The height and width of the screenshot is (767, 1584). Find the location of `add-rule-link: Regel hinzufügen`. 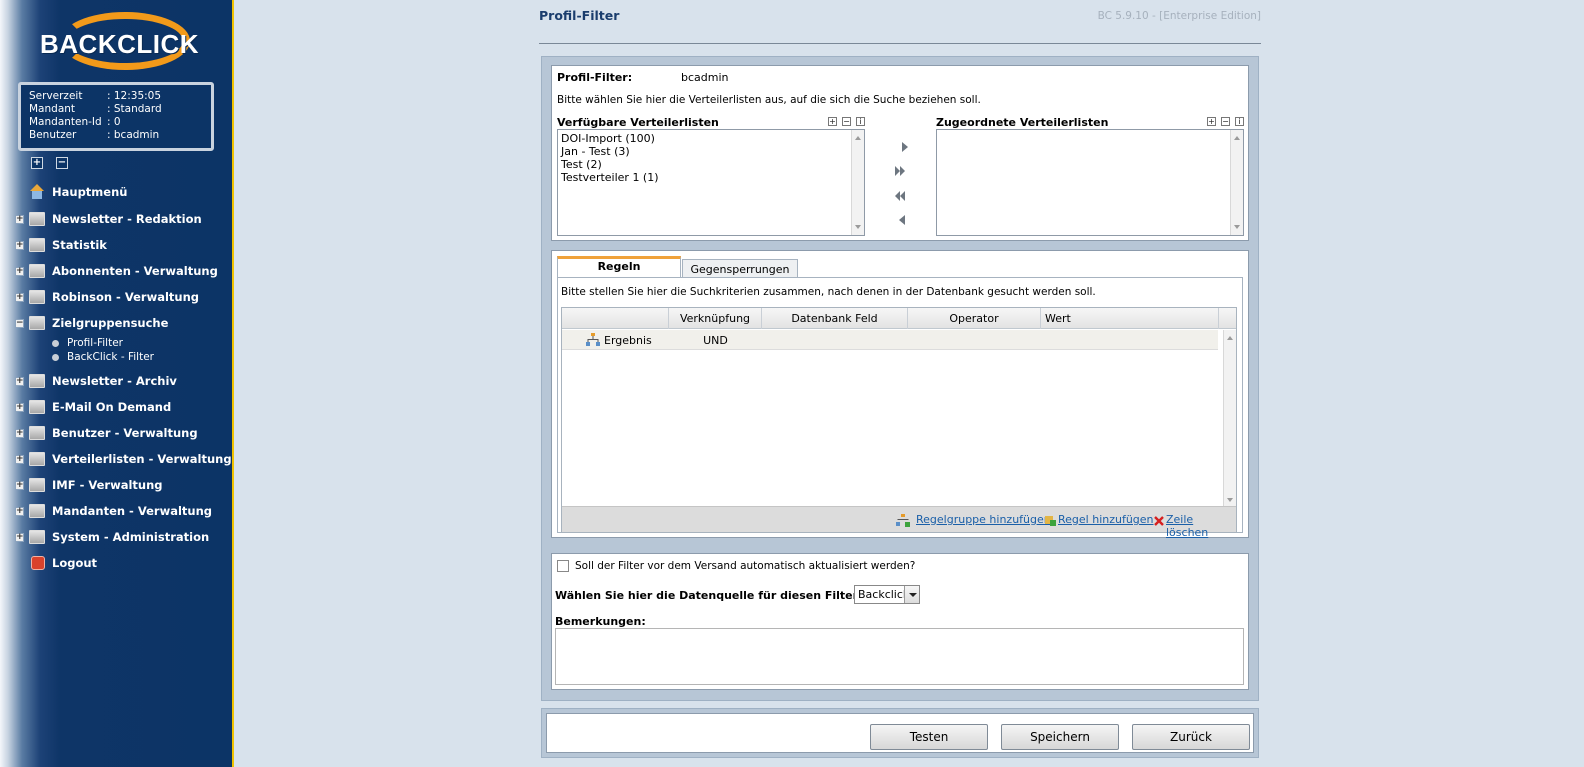

add-rule-link: Regel hinzufügen is located at coordinates (1106, 519).